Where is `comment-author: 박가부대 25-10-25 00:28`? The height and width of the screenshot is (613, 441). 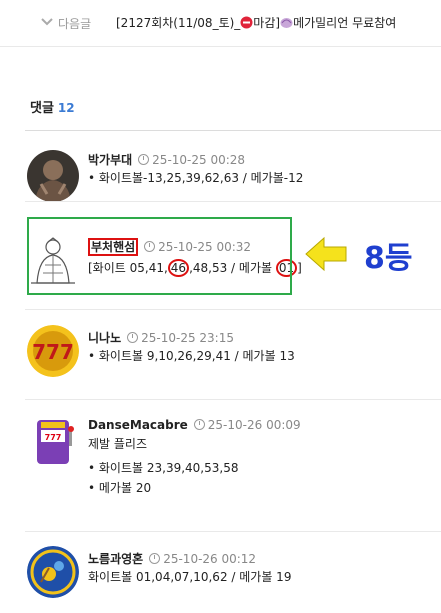 comment-author: 박가부대 25-10-25 00:28 is located at coordinates (166, 159).